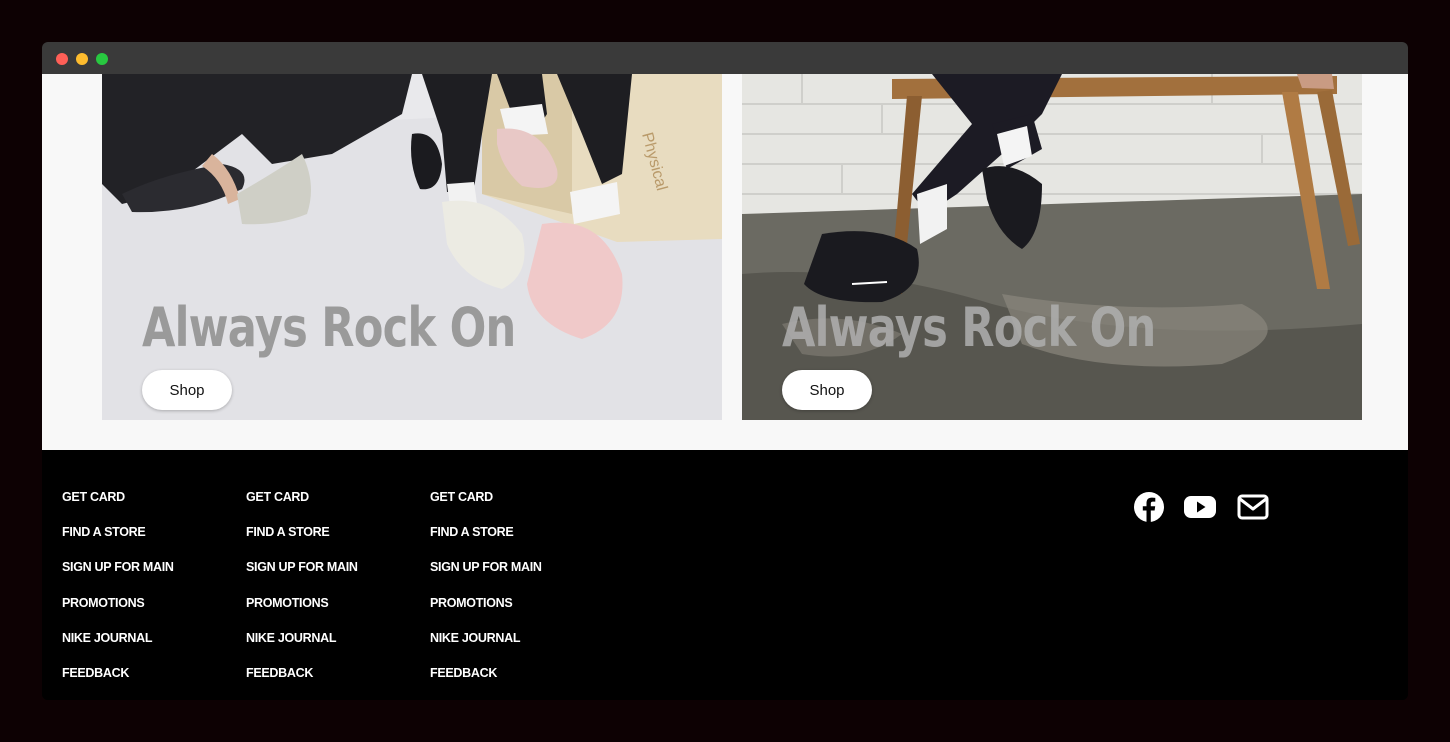 This screenshot has height=742, width=1450. What do you see at coordinates (102, 59) in the screenshot?
I see `maximize-window-button` at bounding box center [102, 59].